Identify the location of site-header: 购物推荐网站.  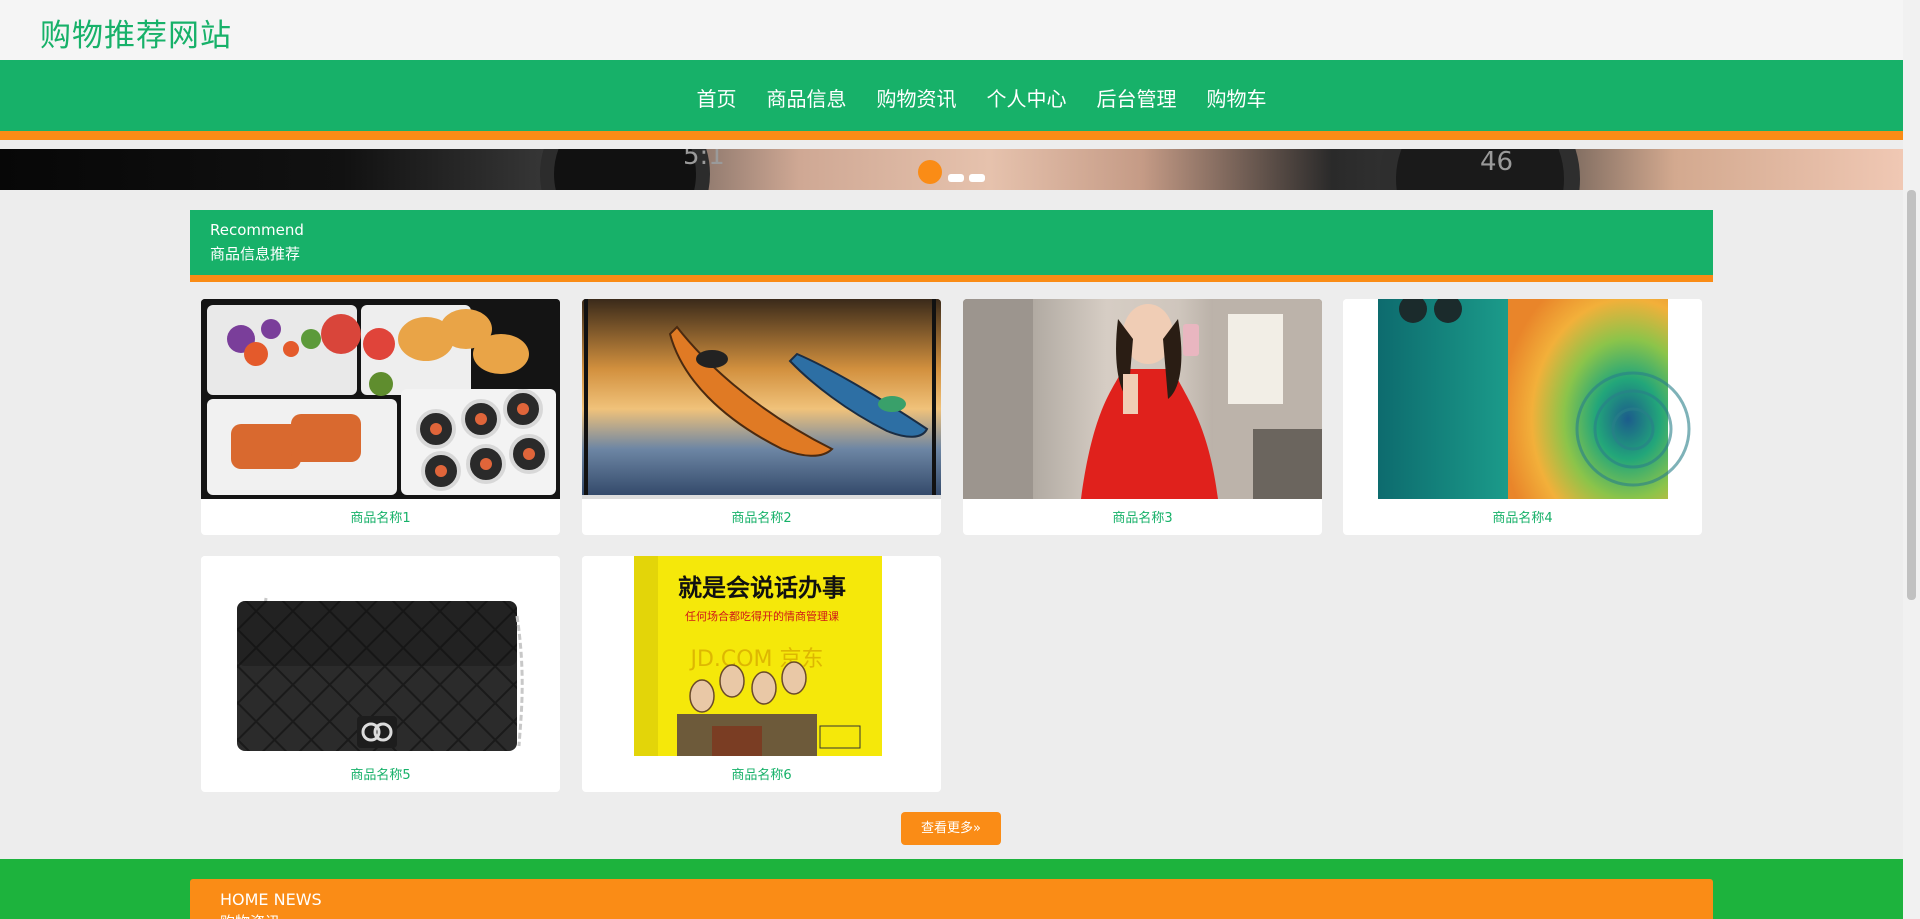
(951, 30).